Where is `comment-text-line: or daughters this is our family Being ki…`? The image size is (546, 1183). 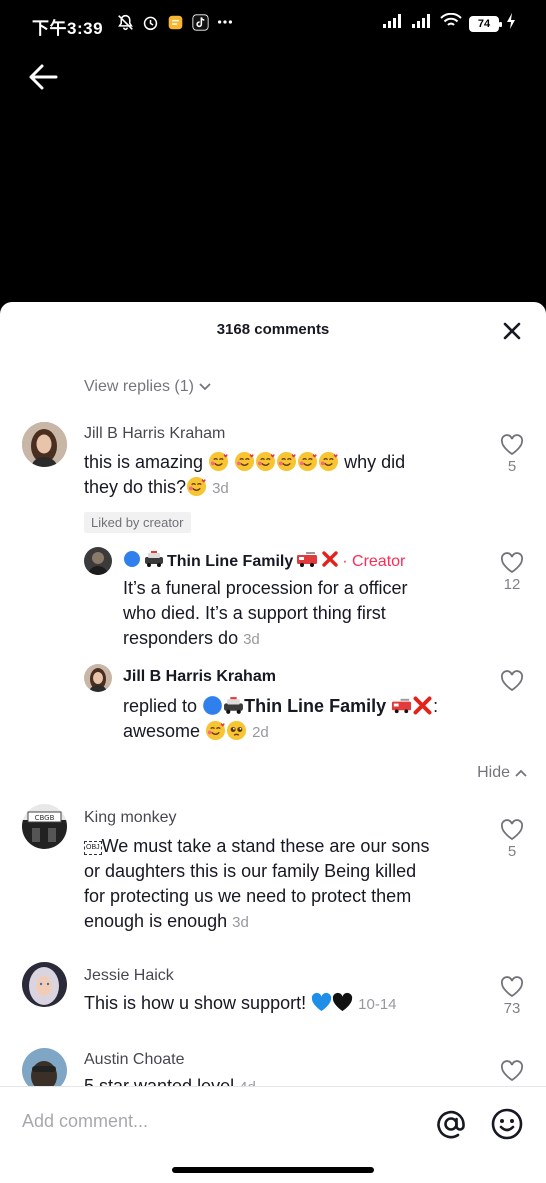
comment-text-line: or daughters this is our family Being ki… is located at coordinates (250, 871).